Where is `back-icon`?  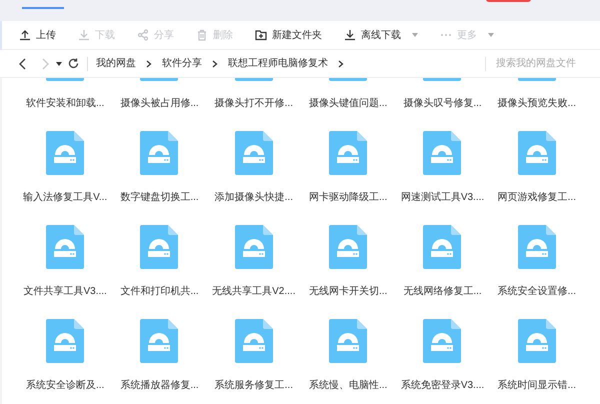
back-icon is located at coordinates (23, 64).